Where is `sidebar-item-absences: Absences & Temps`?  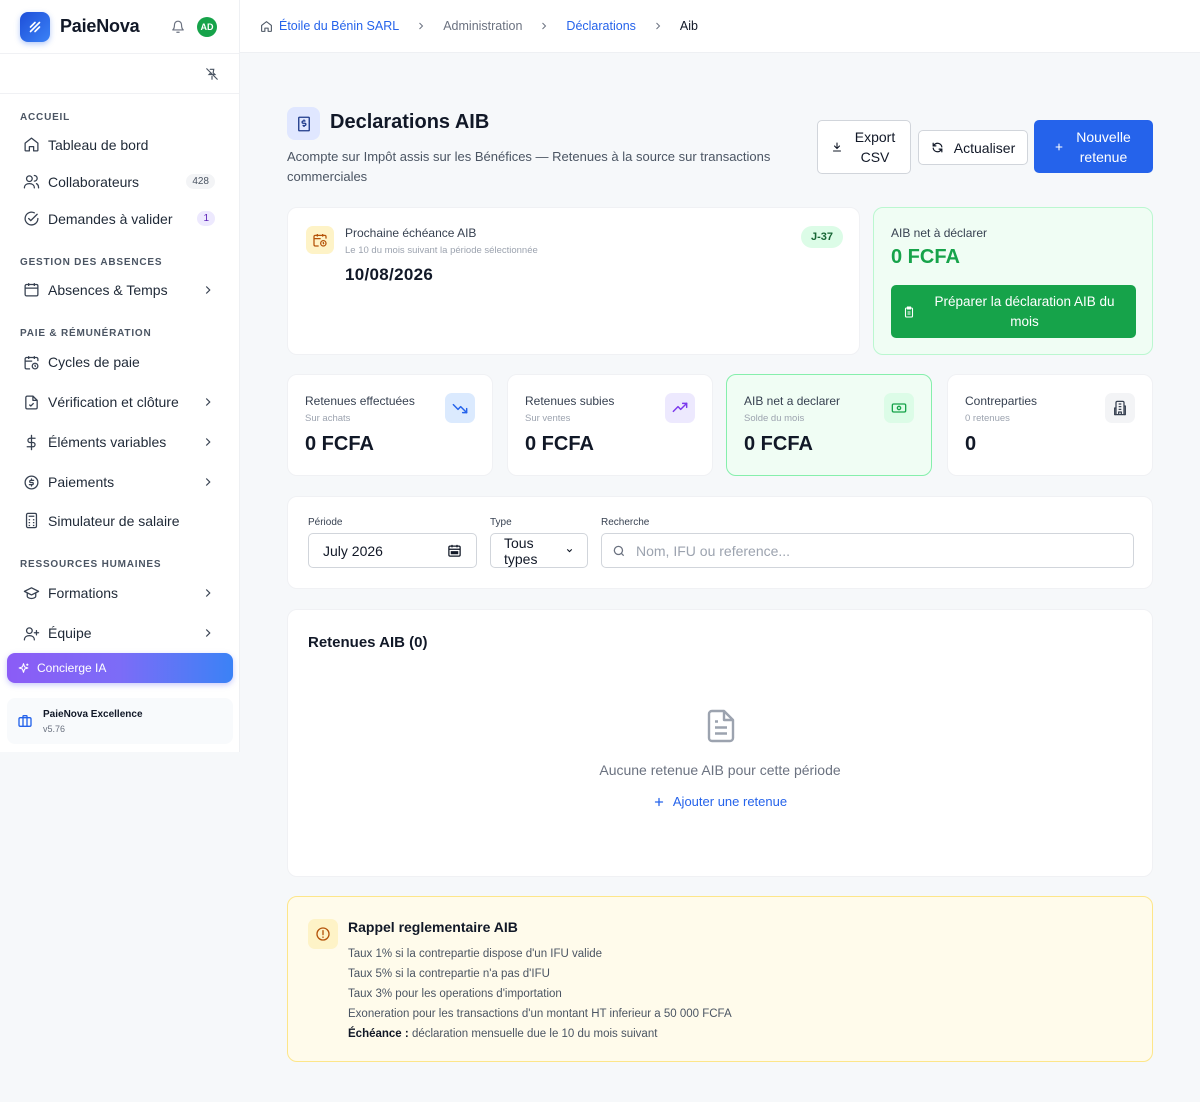 sidebar-item-absences: Absences & Temps is located at coordinates (119, 289).